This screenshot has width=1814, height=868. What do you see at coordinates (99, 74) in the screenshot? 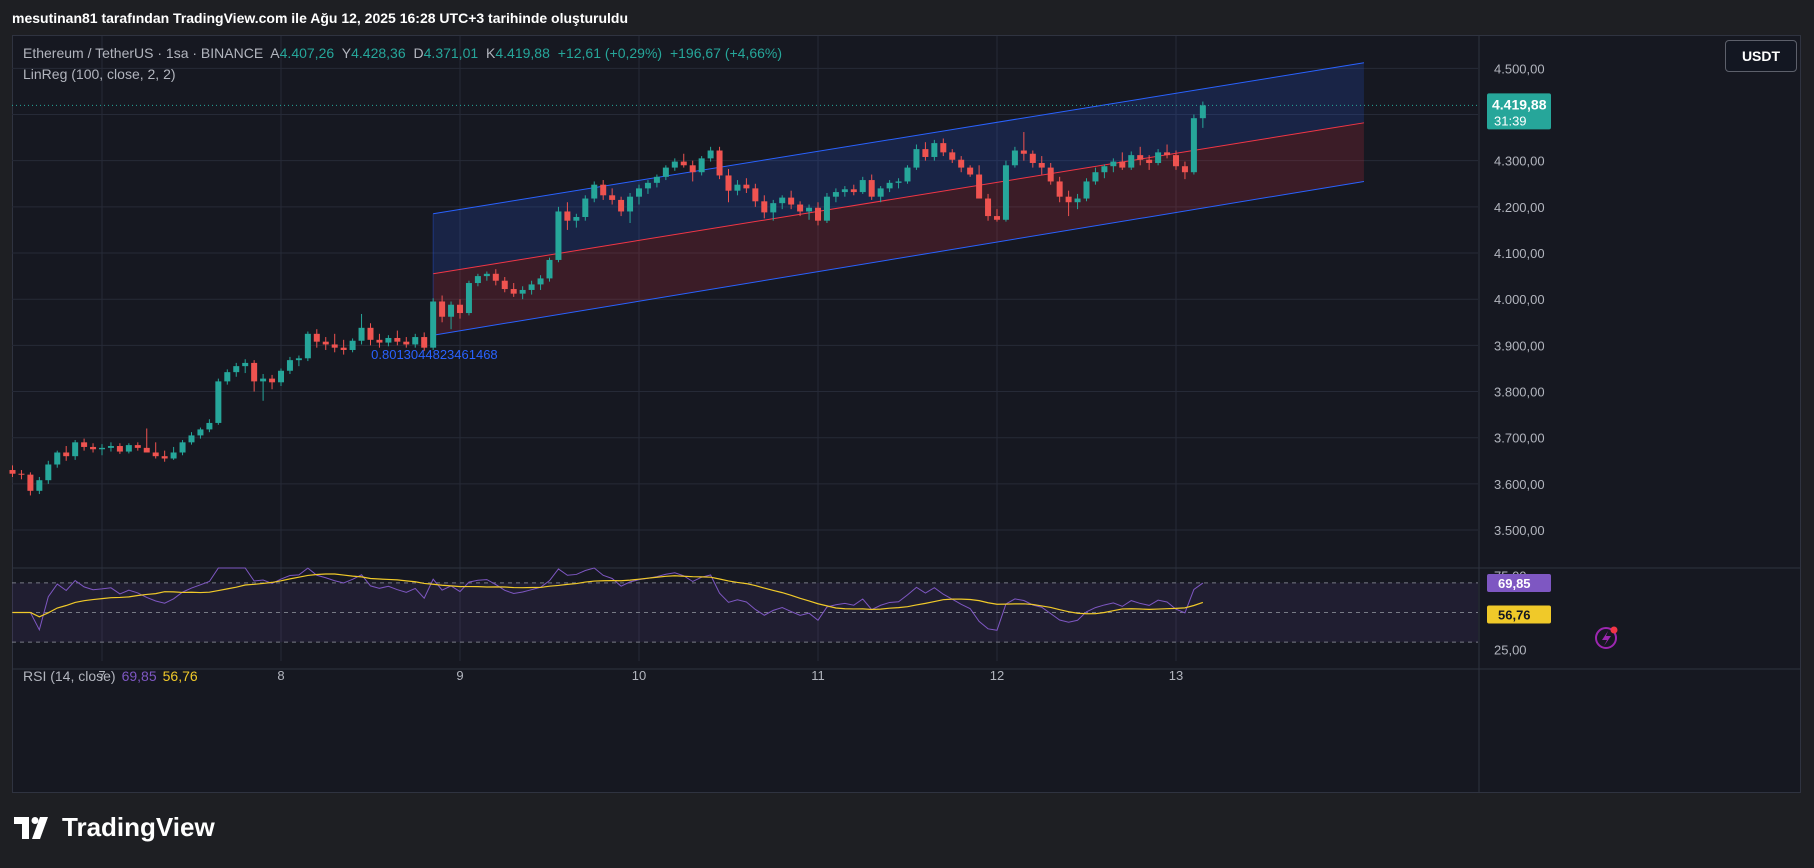
I see `indicator-legend: LinReg (100, close, 2, 2)` at bounding box center [99, 74].